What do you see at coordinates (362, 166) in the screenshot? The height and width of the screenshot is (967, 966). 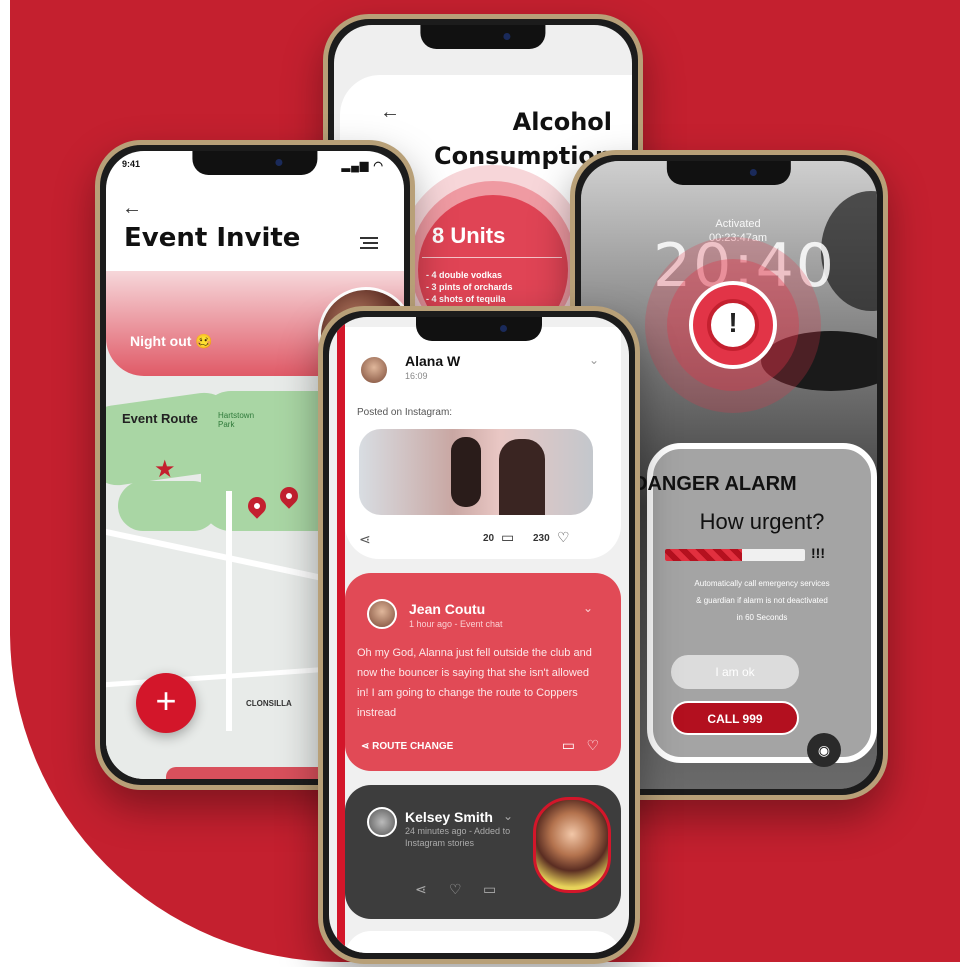 I see `signal-wifi-icon: ▂▄▆ ◠` at bounding box center [362, 166].